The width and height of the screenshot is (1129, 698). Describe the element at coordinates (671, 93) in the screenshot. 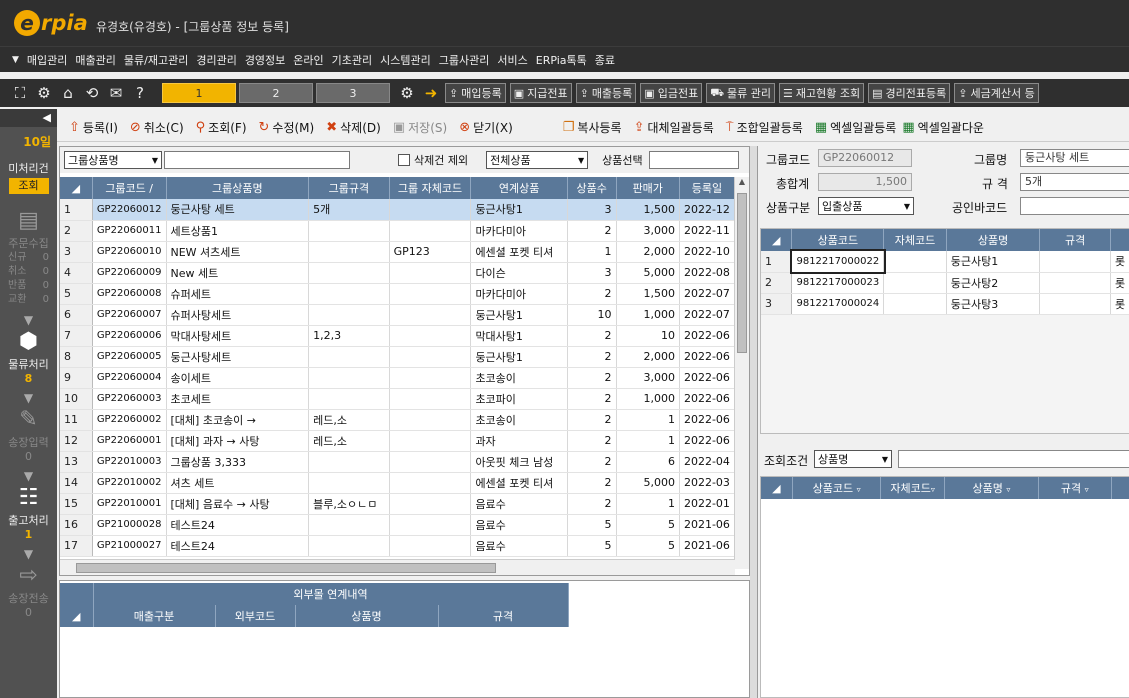

I see `deposit-voucher-button: ▣ 입금전표` at that location.